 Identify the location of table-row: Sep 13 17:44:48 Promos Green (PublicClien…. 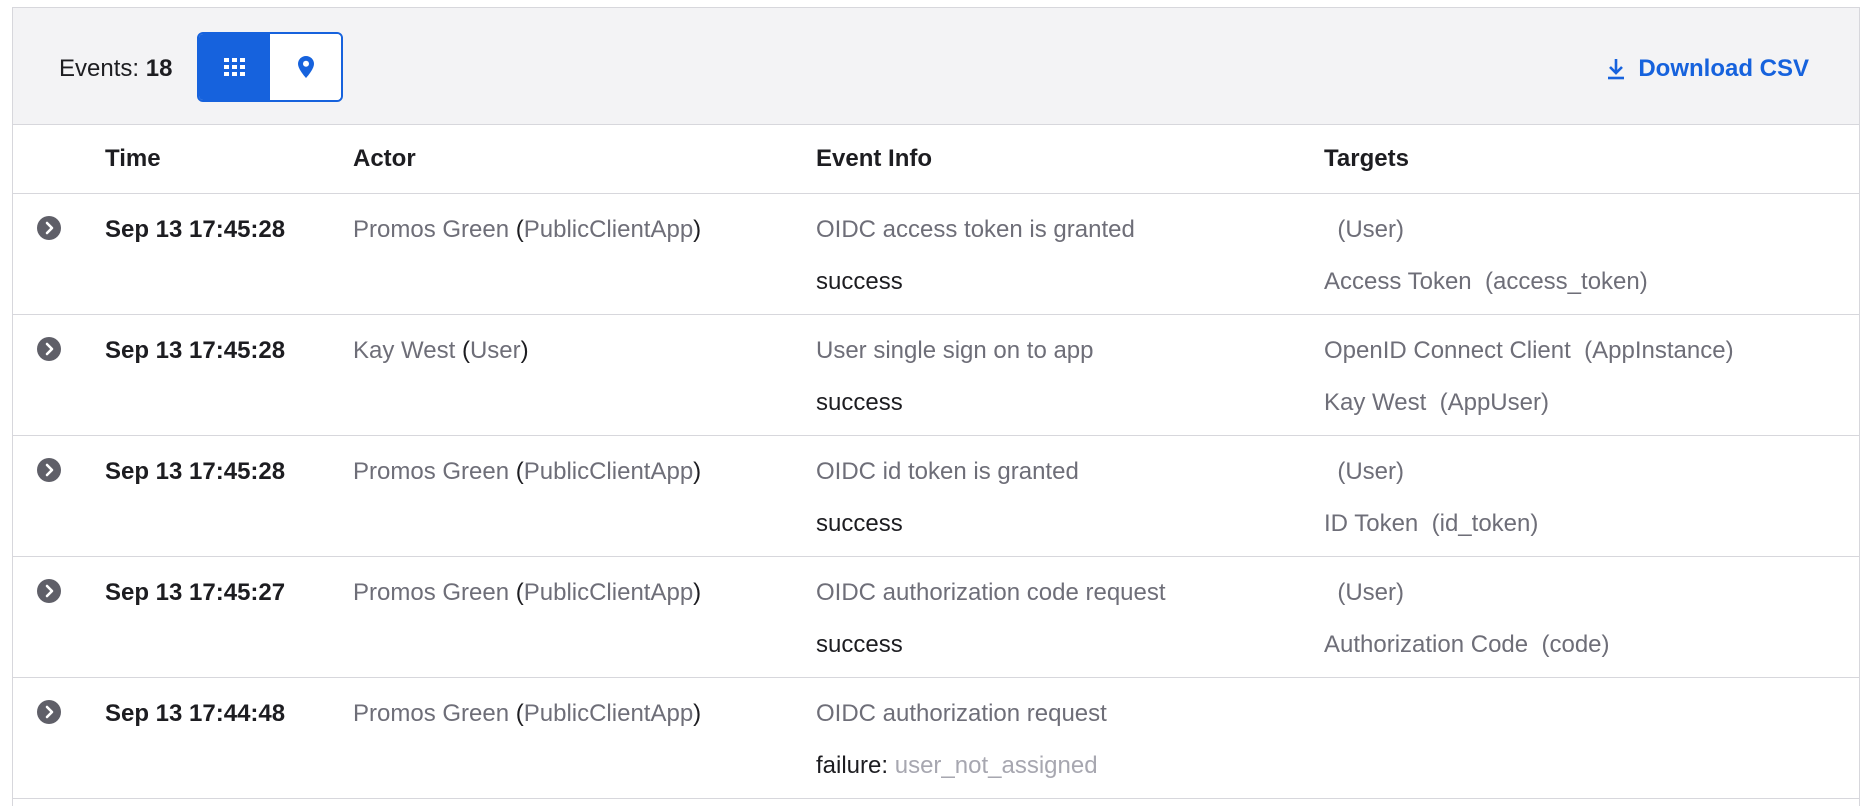
(936, 738).